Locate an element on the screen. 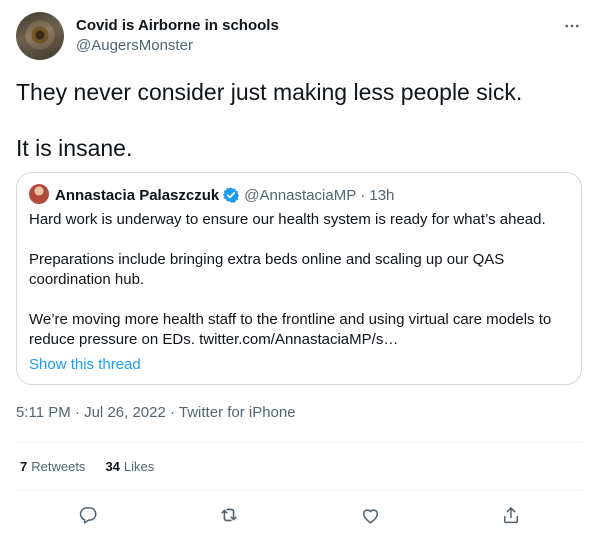 This screenshot has height=539, width=598. show-thread-link: Show this thread is located at coordinates (85, 365).